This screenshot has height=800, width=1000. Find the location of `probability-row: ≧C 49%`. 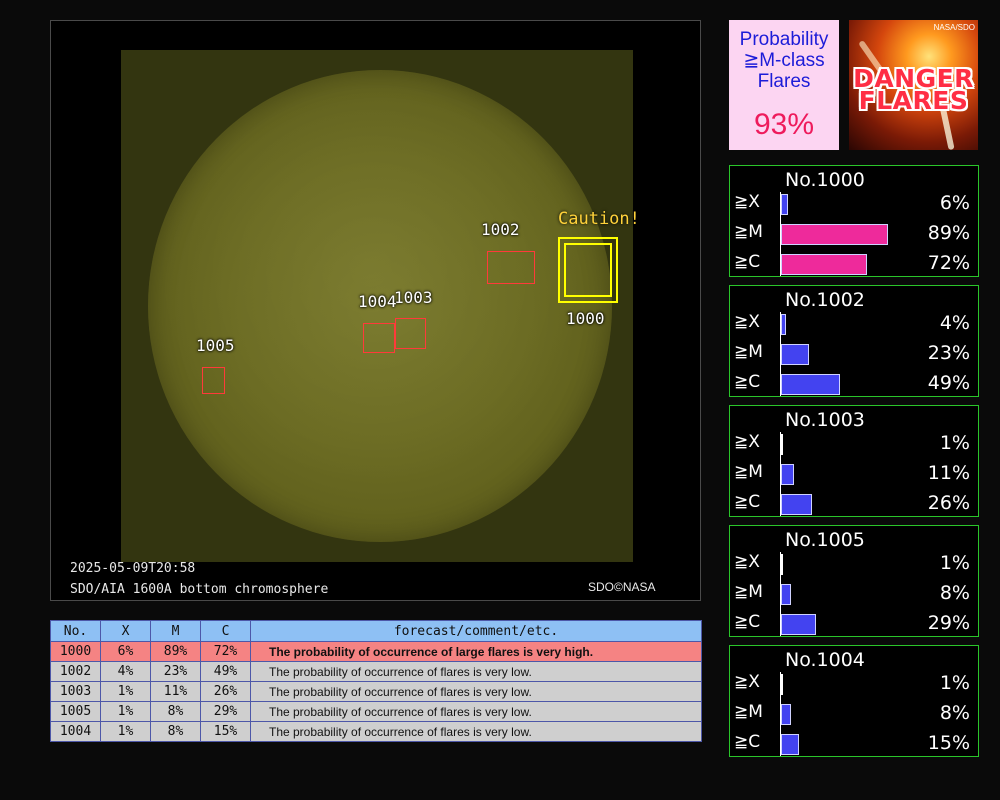

probability-row: ≧C 49% is located at coordinates (854, 385).